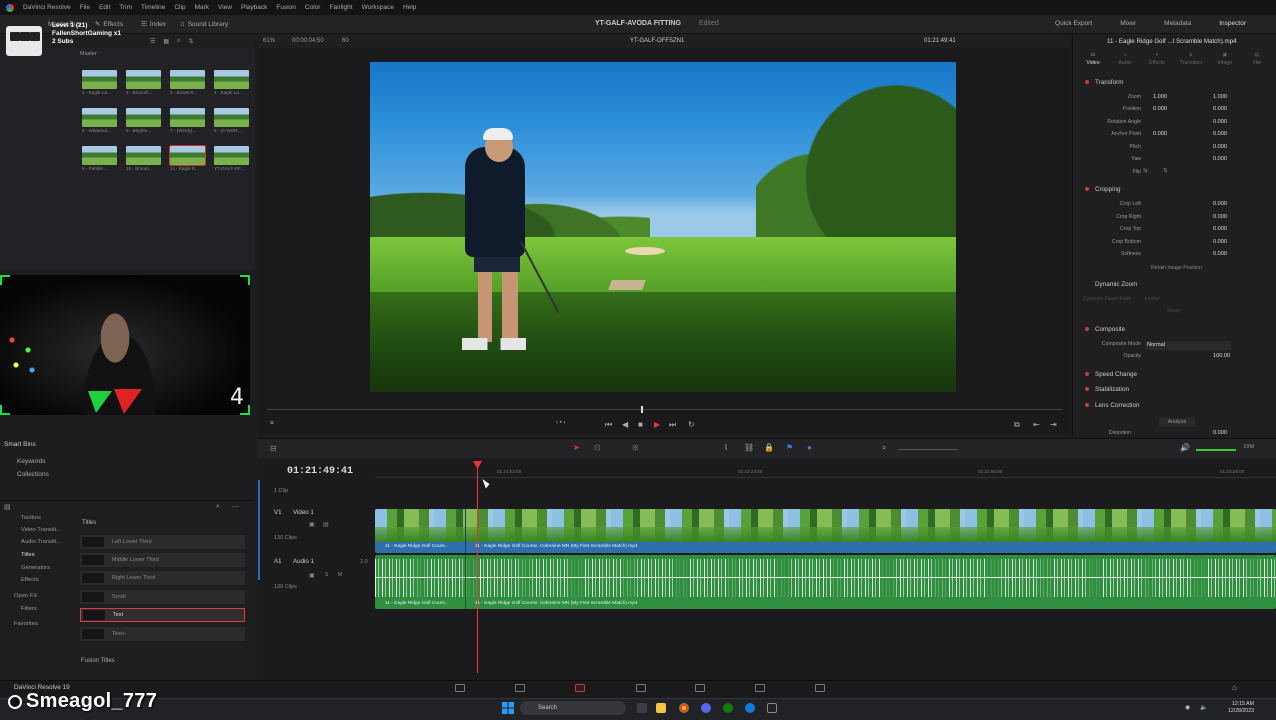 The image size is (1276, 720). Describe the element at coordinates (303, 561) in the screenshot. I see `a1-track-name: Audio 1` at that location.